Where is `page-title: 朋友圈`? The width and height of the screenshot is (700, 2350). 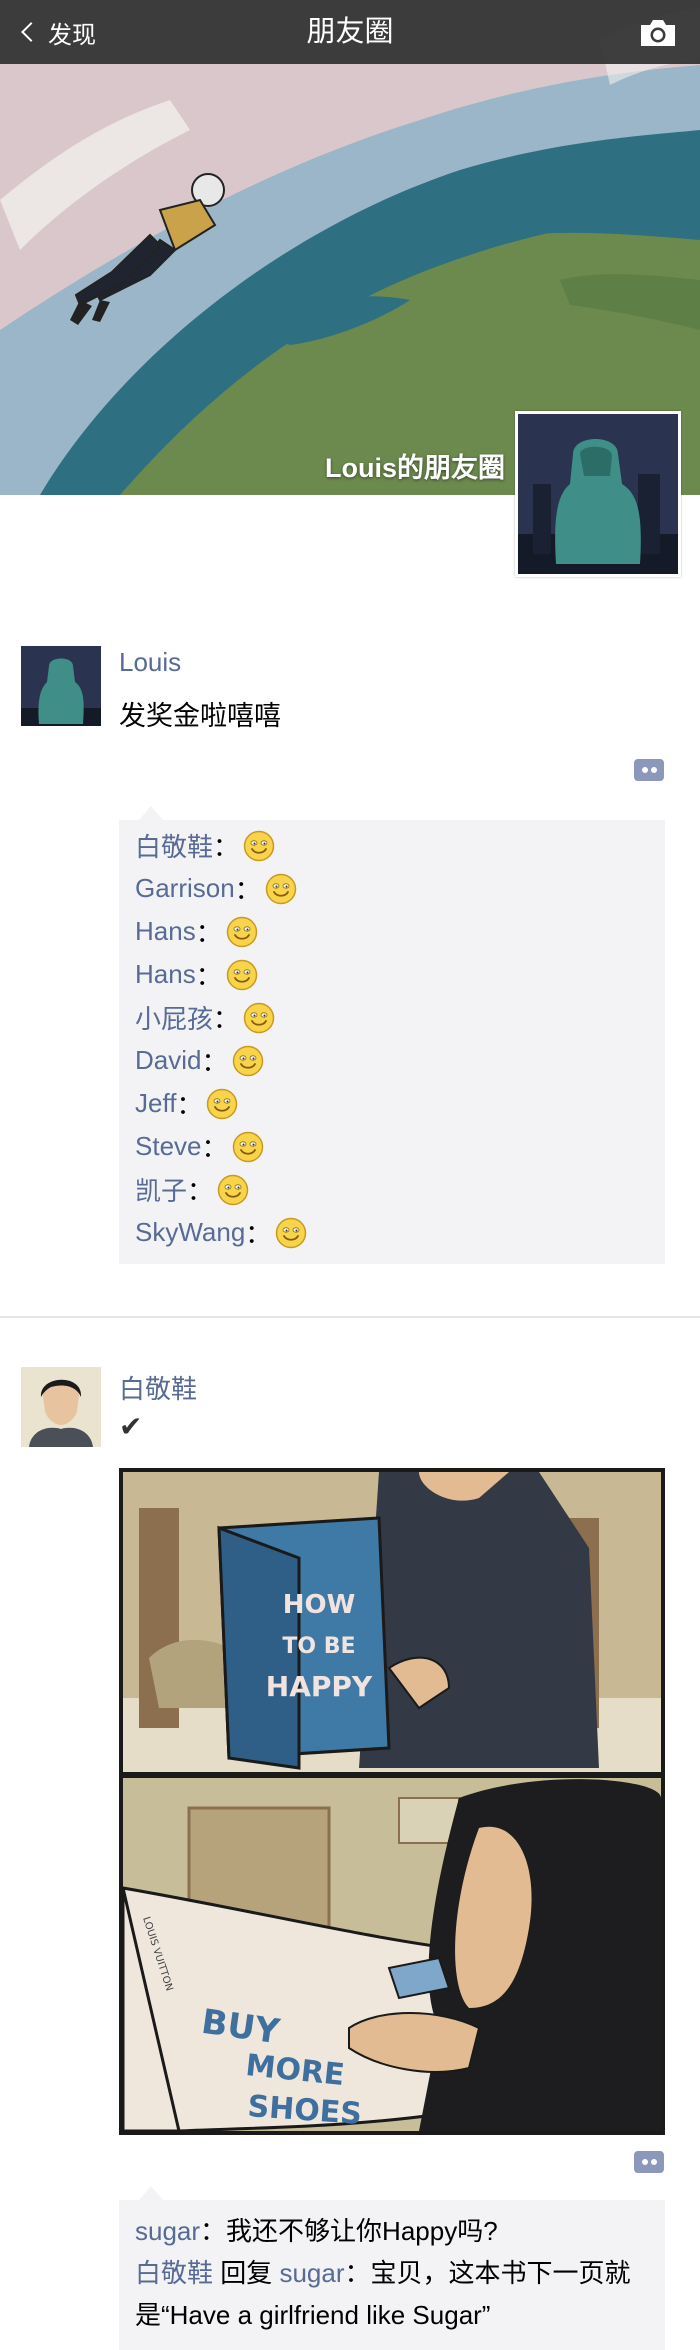
page-title: 朋友圈 is located at coordinates (350, 32).